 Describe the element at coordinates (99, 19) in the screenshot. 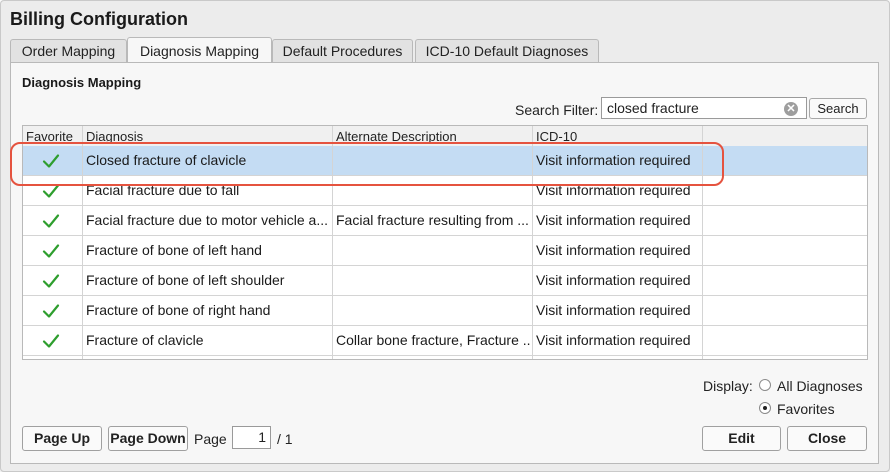

I see `window-title: Billing Configuration` at that location.